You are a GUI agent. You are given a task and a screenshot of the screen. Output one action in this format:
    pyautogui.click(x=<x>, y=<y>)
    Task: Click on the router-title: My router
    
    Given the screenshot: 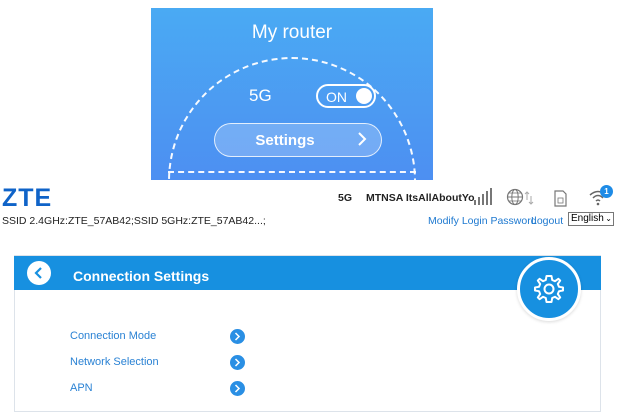 What is the action you would take?
    pyautogui.click(x=292, y=32)
    